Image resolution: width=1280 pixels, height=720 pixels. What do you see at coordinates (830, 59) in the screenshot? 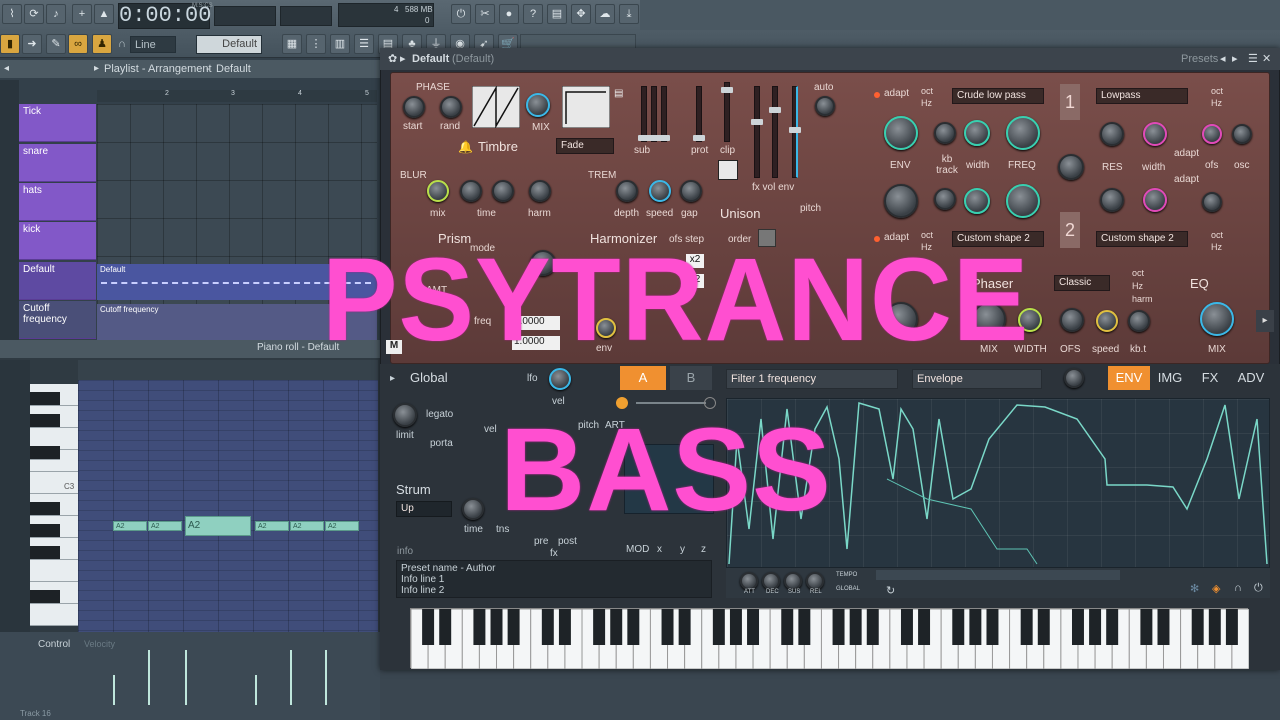
I see `synth-titlebar: ✿ ▸ Default (Default) Presets ◂ ▸ ☰ ✕` at bounding box center [830, 59].